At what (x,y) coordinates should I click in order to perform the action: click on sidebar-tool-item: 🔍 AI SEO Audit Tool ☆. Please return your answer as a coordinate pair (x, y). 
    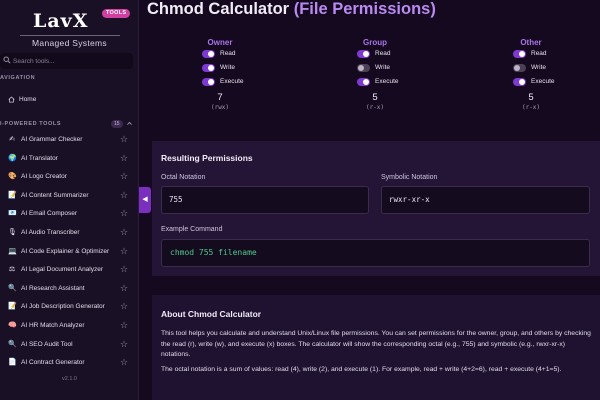
    Looking at the image, I should click on (69, 345).